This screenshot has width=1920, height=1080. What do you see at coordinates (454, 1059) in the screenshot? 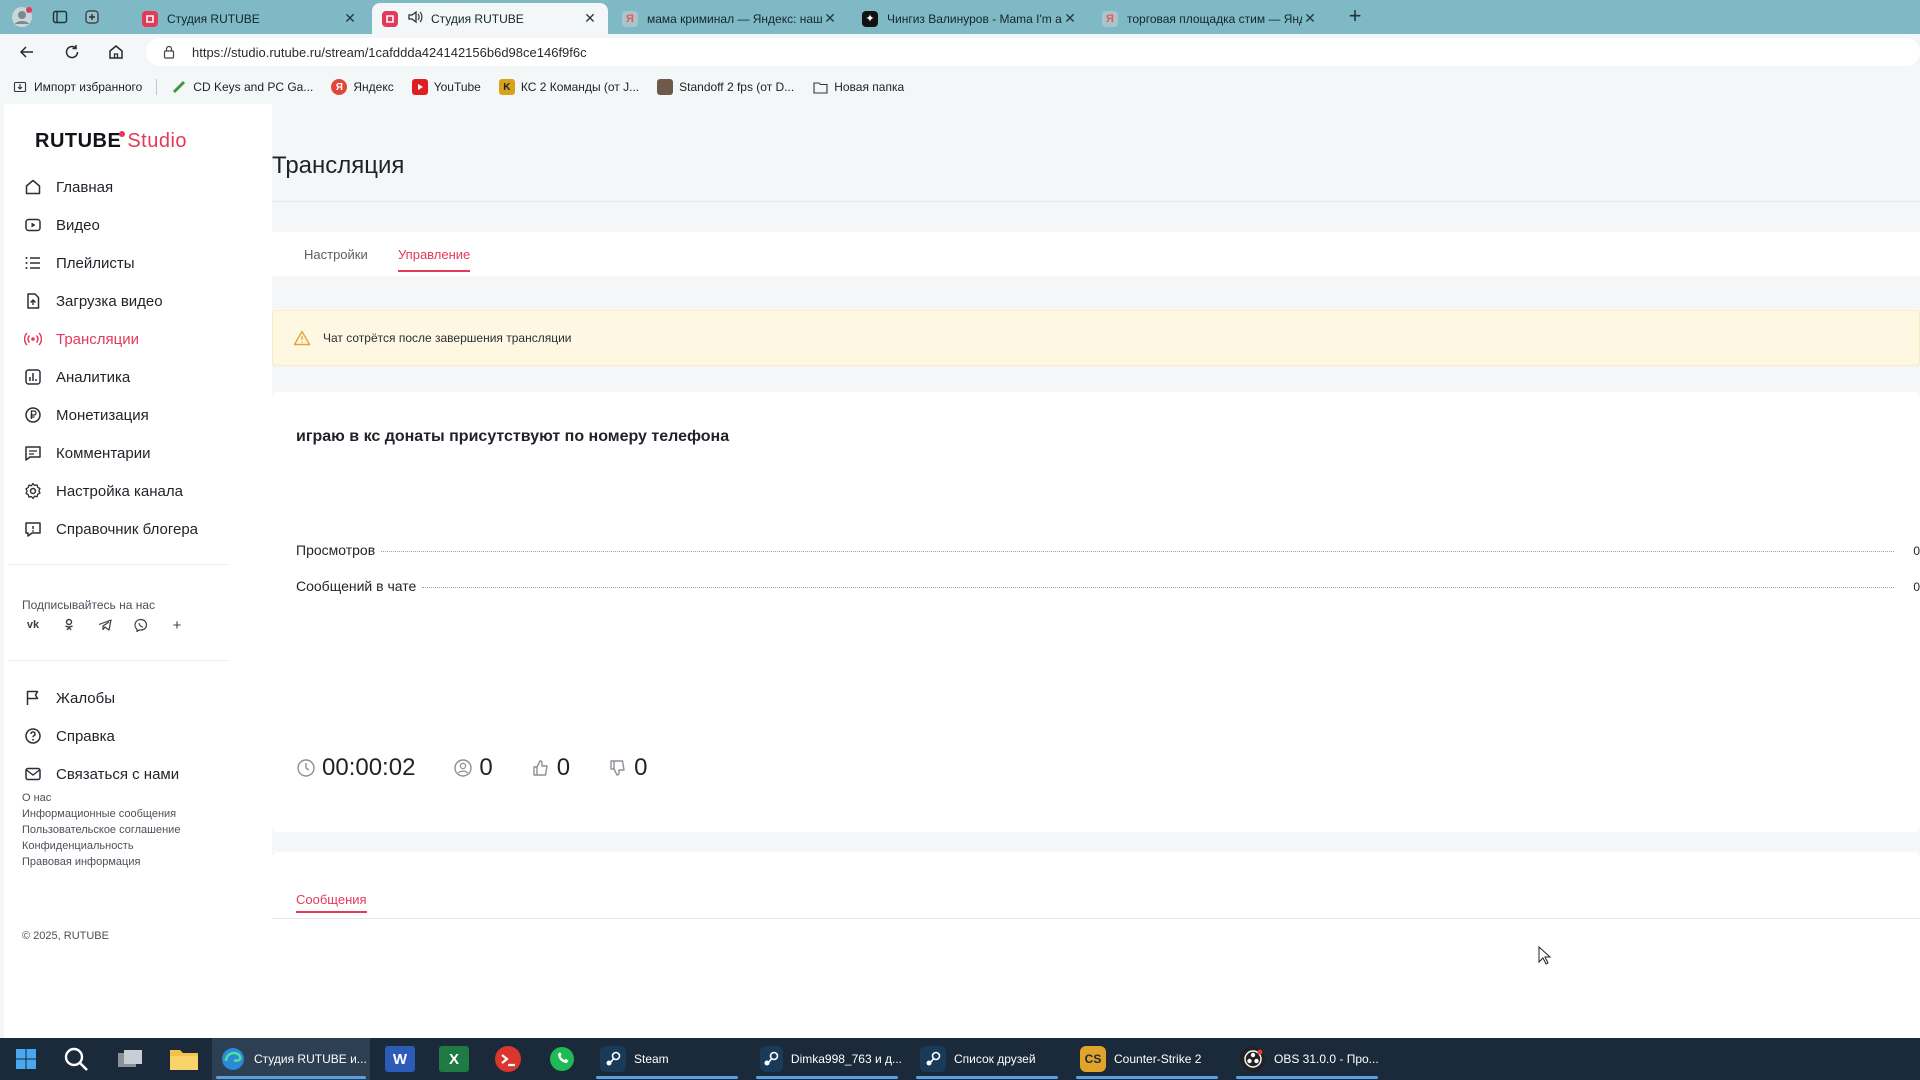
I see `excel-icon: X` at bounding box center [454, 1059].